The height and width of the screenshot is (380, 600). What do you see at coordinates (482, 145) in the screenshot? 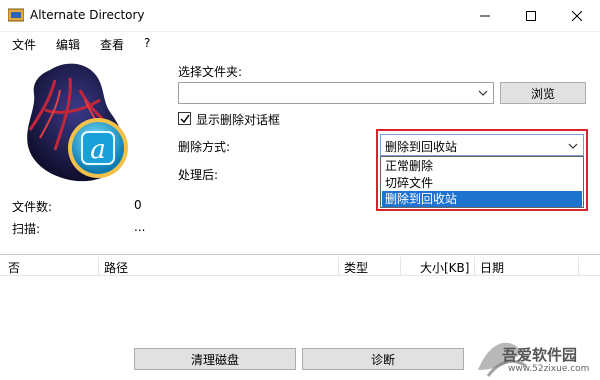
I see `delete-method-select: 删除到回收站` at bounding box center [482, 145].